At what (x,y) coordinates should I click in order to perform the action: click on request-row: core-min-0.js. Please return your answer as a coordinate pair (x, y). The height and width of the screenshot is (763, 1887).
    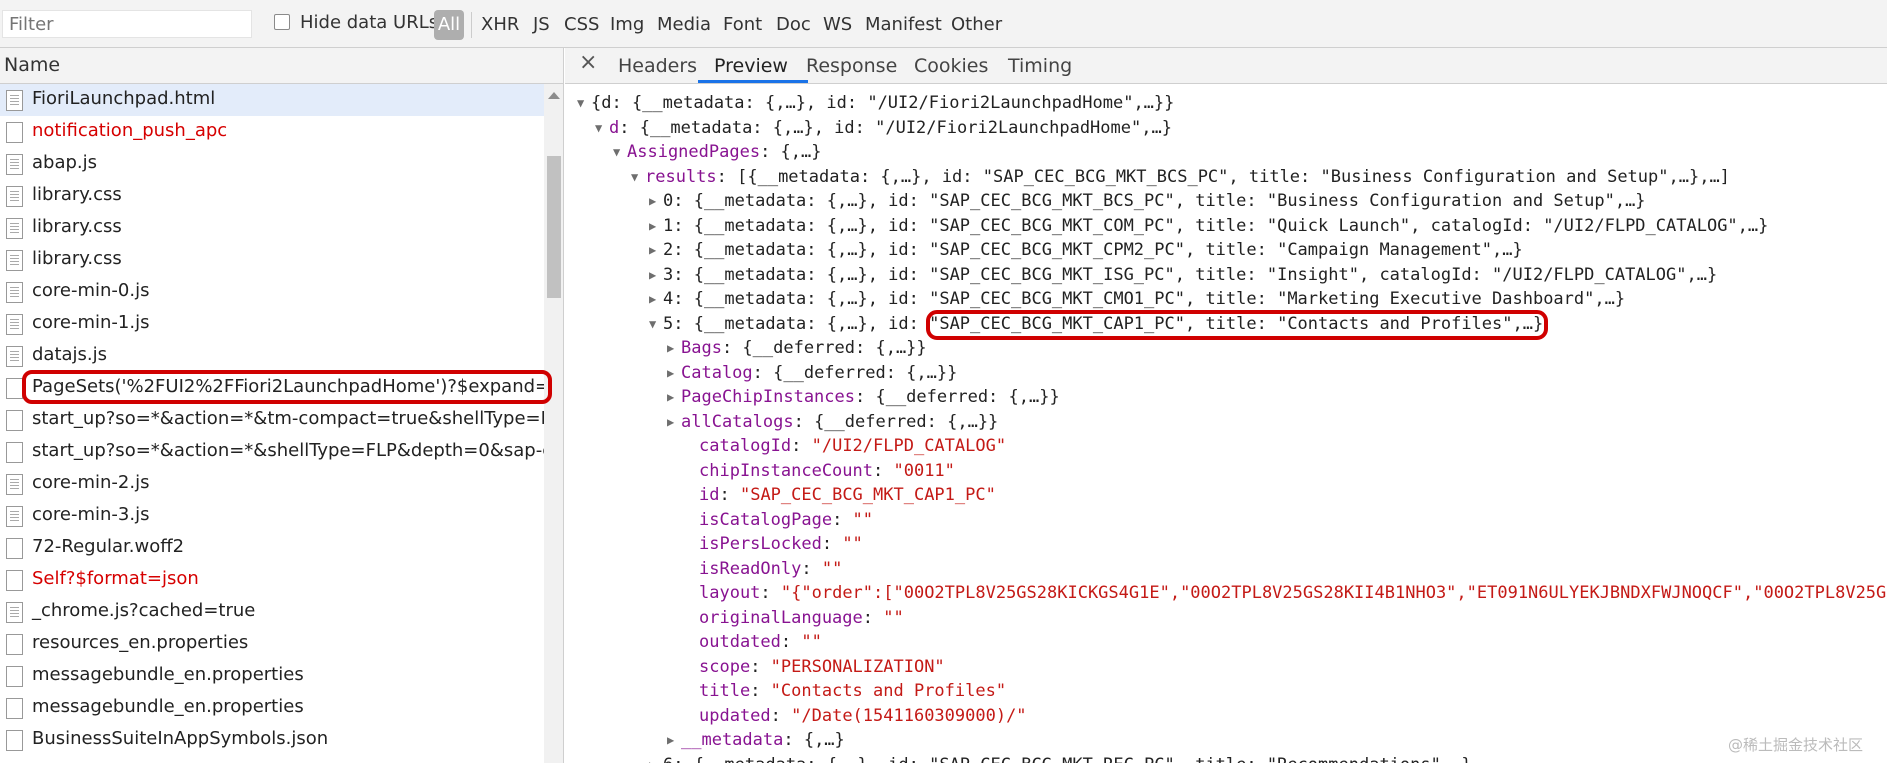
    Looking at the image, I should click on (272, 292).